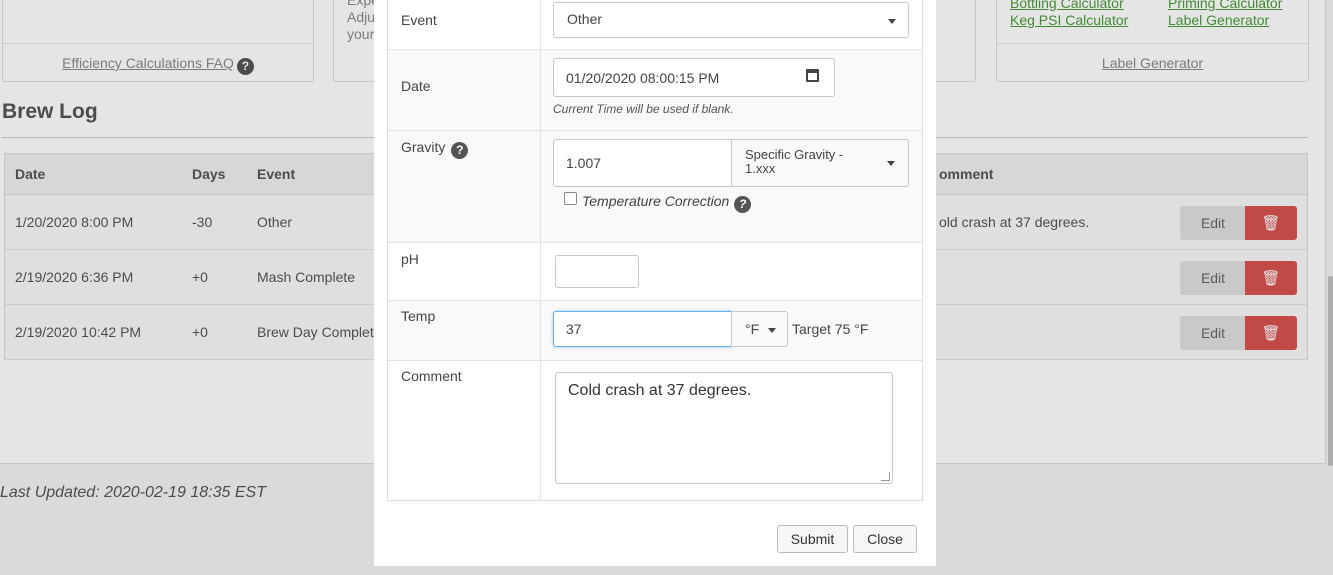  I want to click on temp-unit-select: °F, so click(759, 329).